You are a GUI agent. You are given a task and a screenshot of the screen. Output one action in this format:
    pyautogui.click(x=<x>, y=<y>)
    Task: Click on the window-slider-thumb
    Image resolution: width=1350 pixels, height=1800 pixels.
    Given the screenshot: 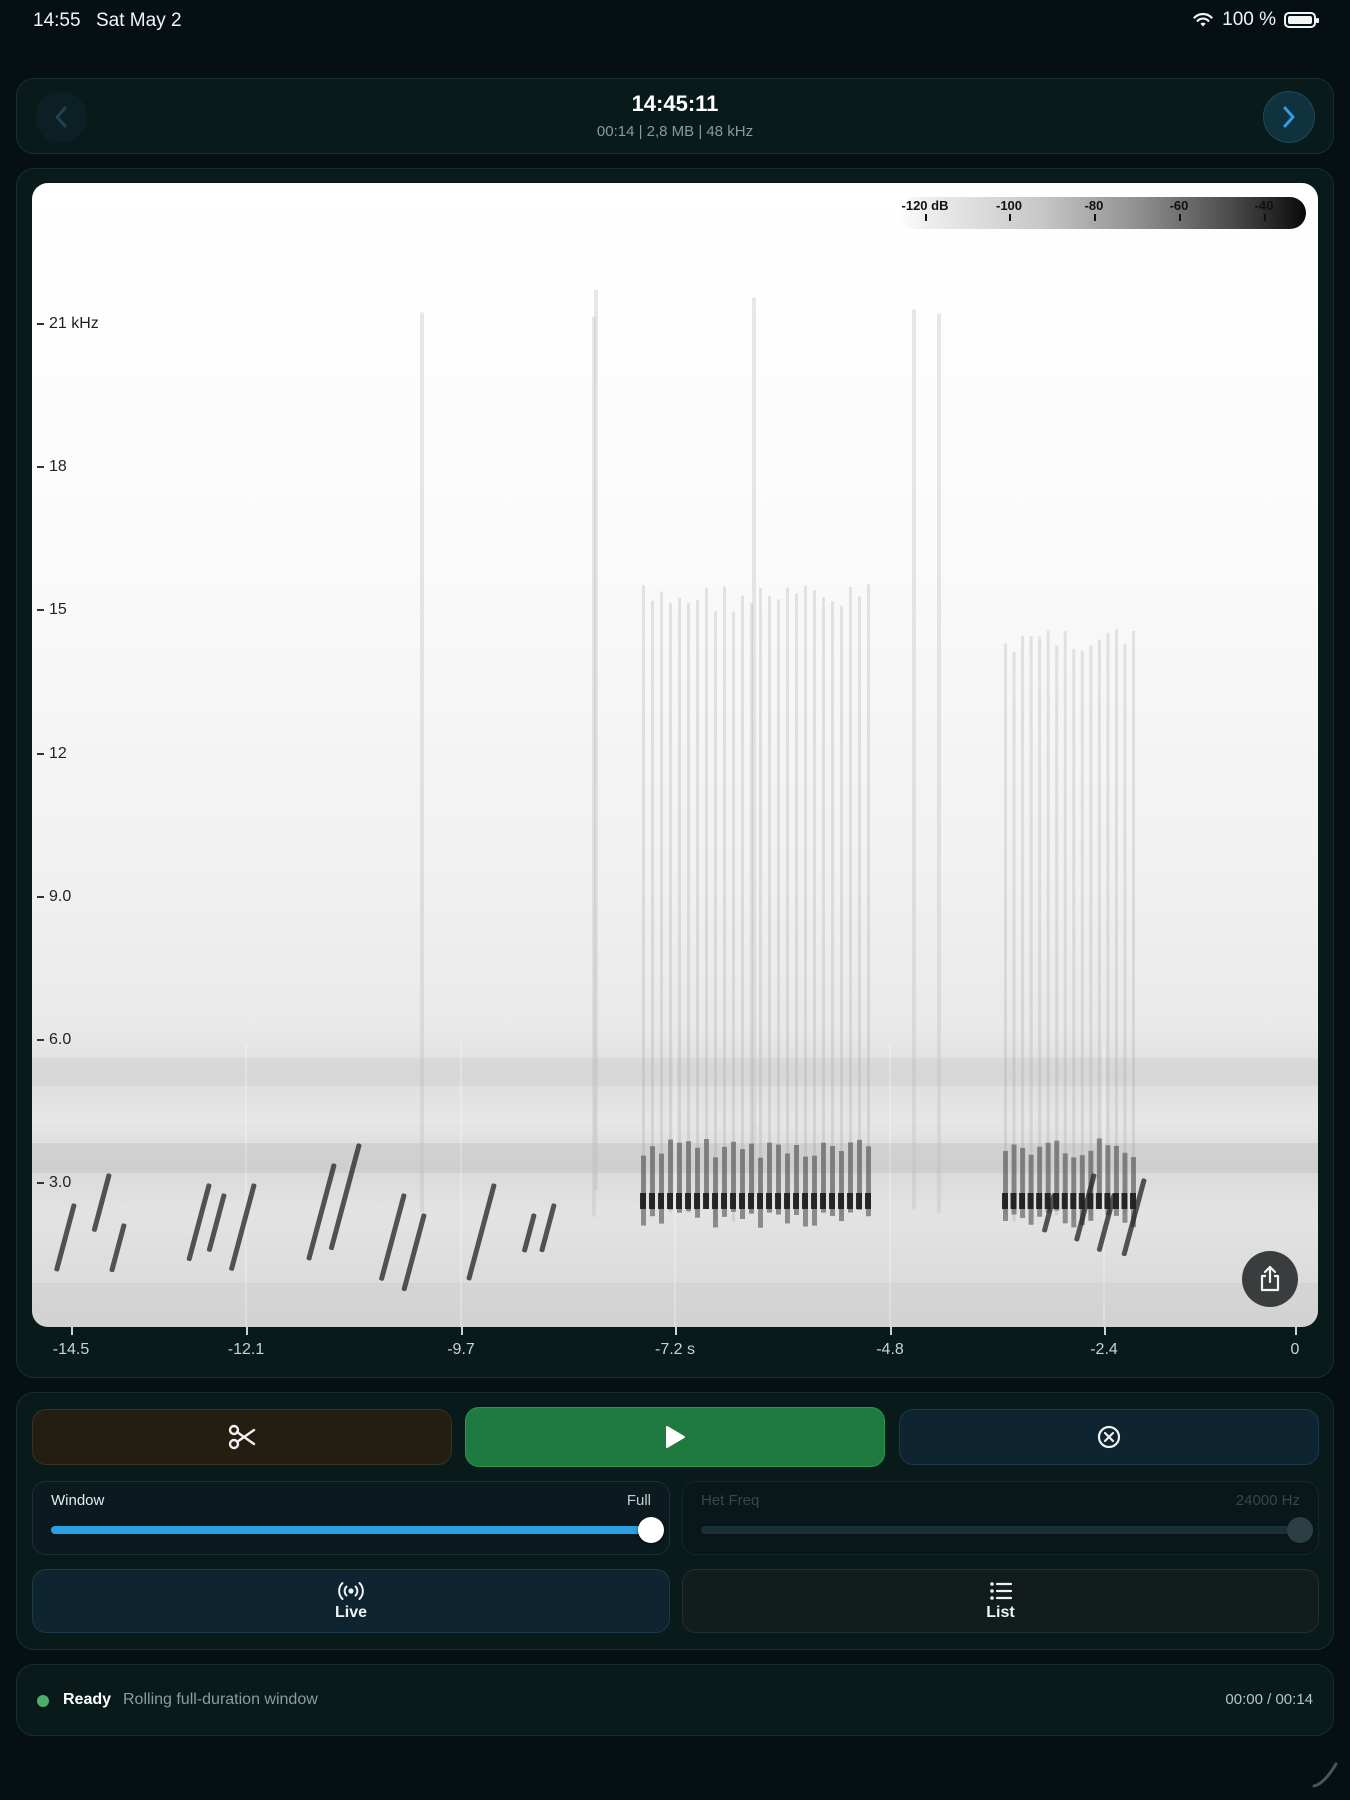 What is the action you would take?
    pyautogui.click(x=651, y=1530)
    